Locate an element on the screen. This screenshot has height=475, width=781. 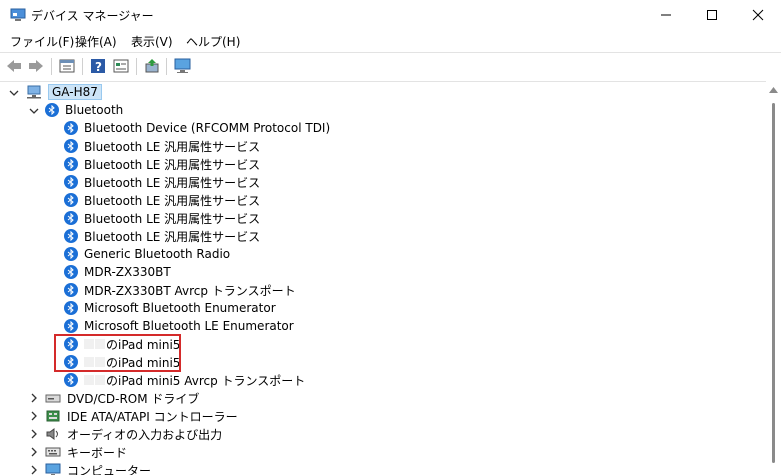
minimize-icon is located at coordinates (666, 15).